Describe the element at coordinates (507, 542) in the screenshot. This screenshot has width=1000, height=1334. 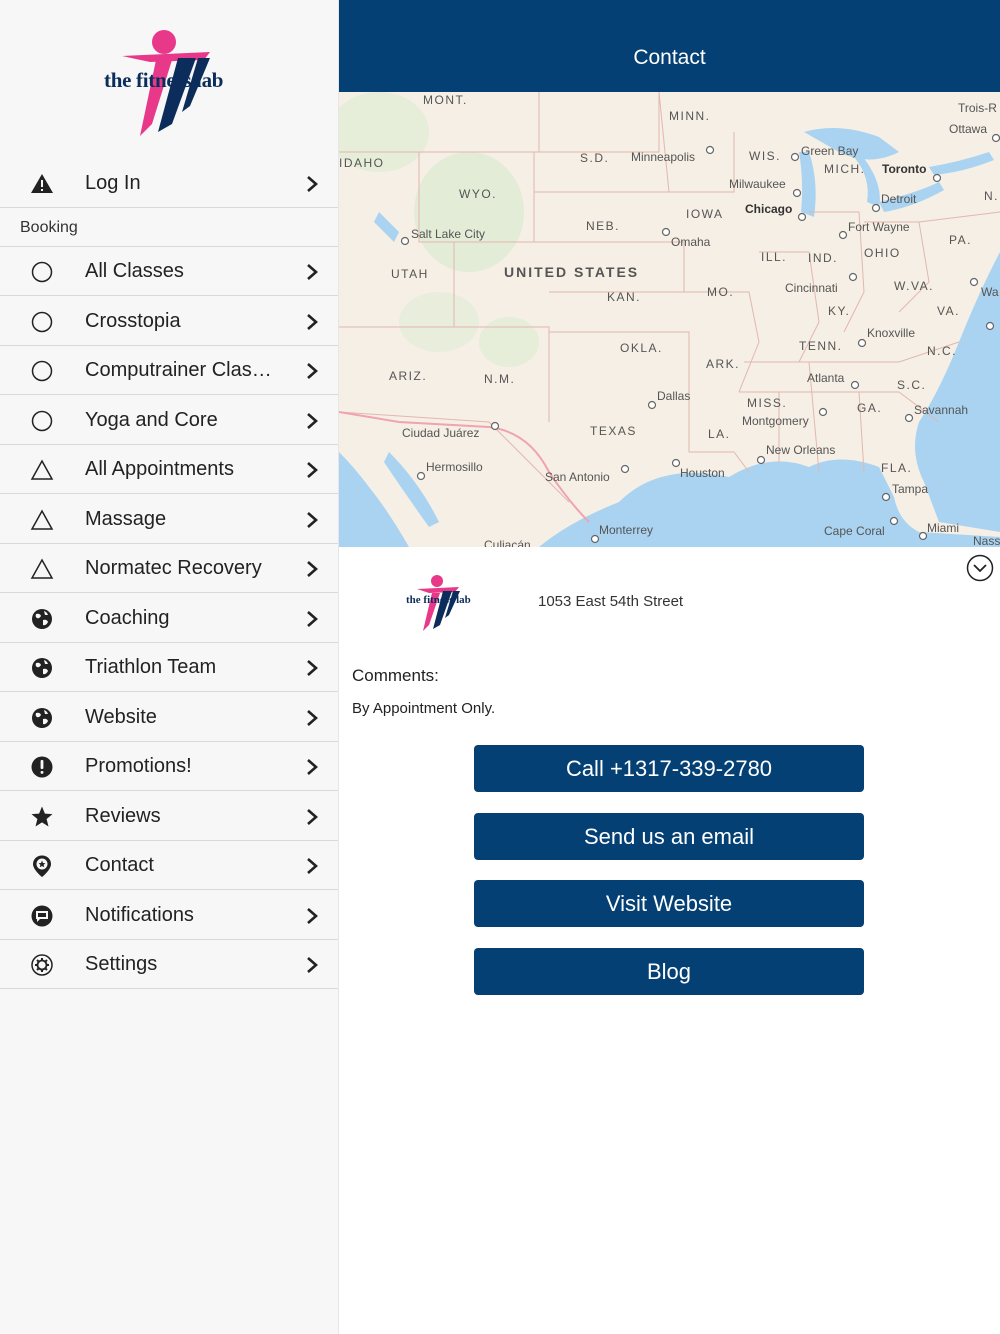
I see `svg-text: Culiacán` at that location.